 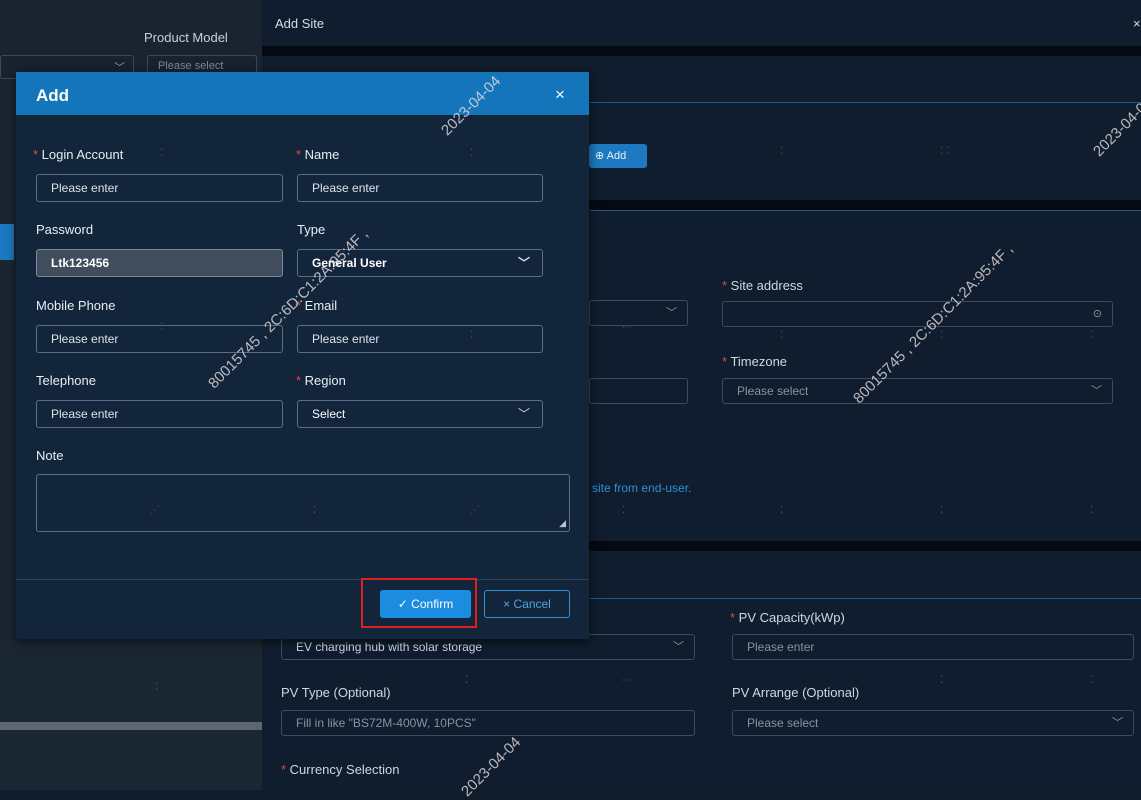 I want to click on timezone-select: Please select ﹀, so click(x=917, y=391).